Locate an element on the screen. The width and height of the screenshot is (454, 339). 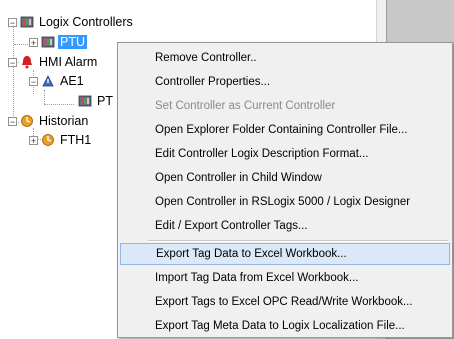
tree-node-logix-controllers: − Logix Controllers is located at coordinates (71, 22).